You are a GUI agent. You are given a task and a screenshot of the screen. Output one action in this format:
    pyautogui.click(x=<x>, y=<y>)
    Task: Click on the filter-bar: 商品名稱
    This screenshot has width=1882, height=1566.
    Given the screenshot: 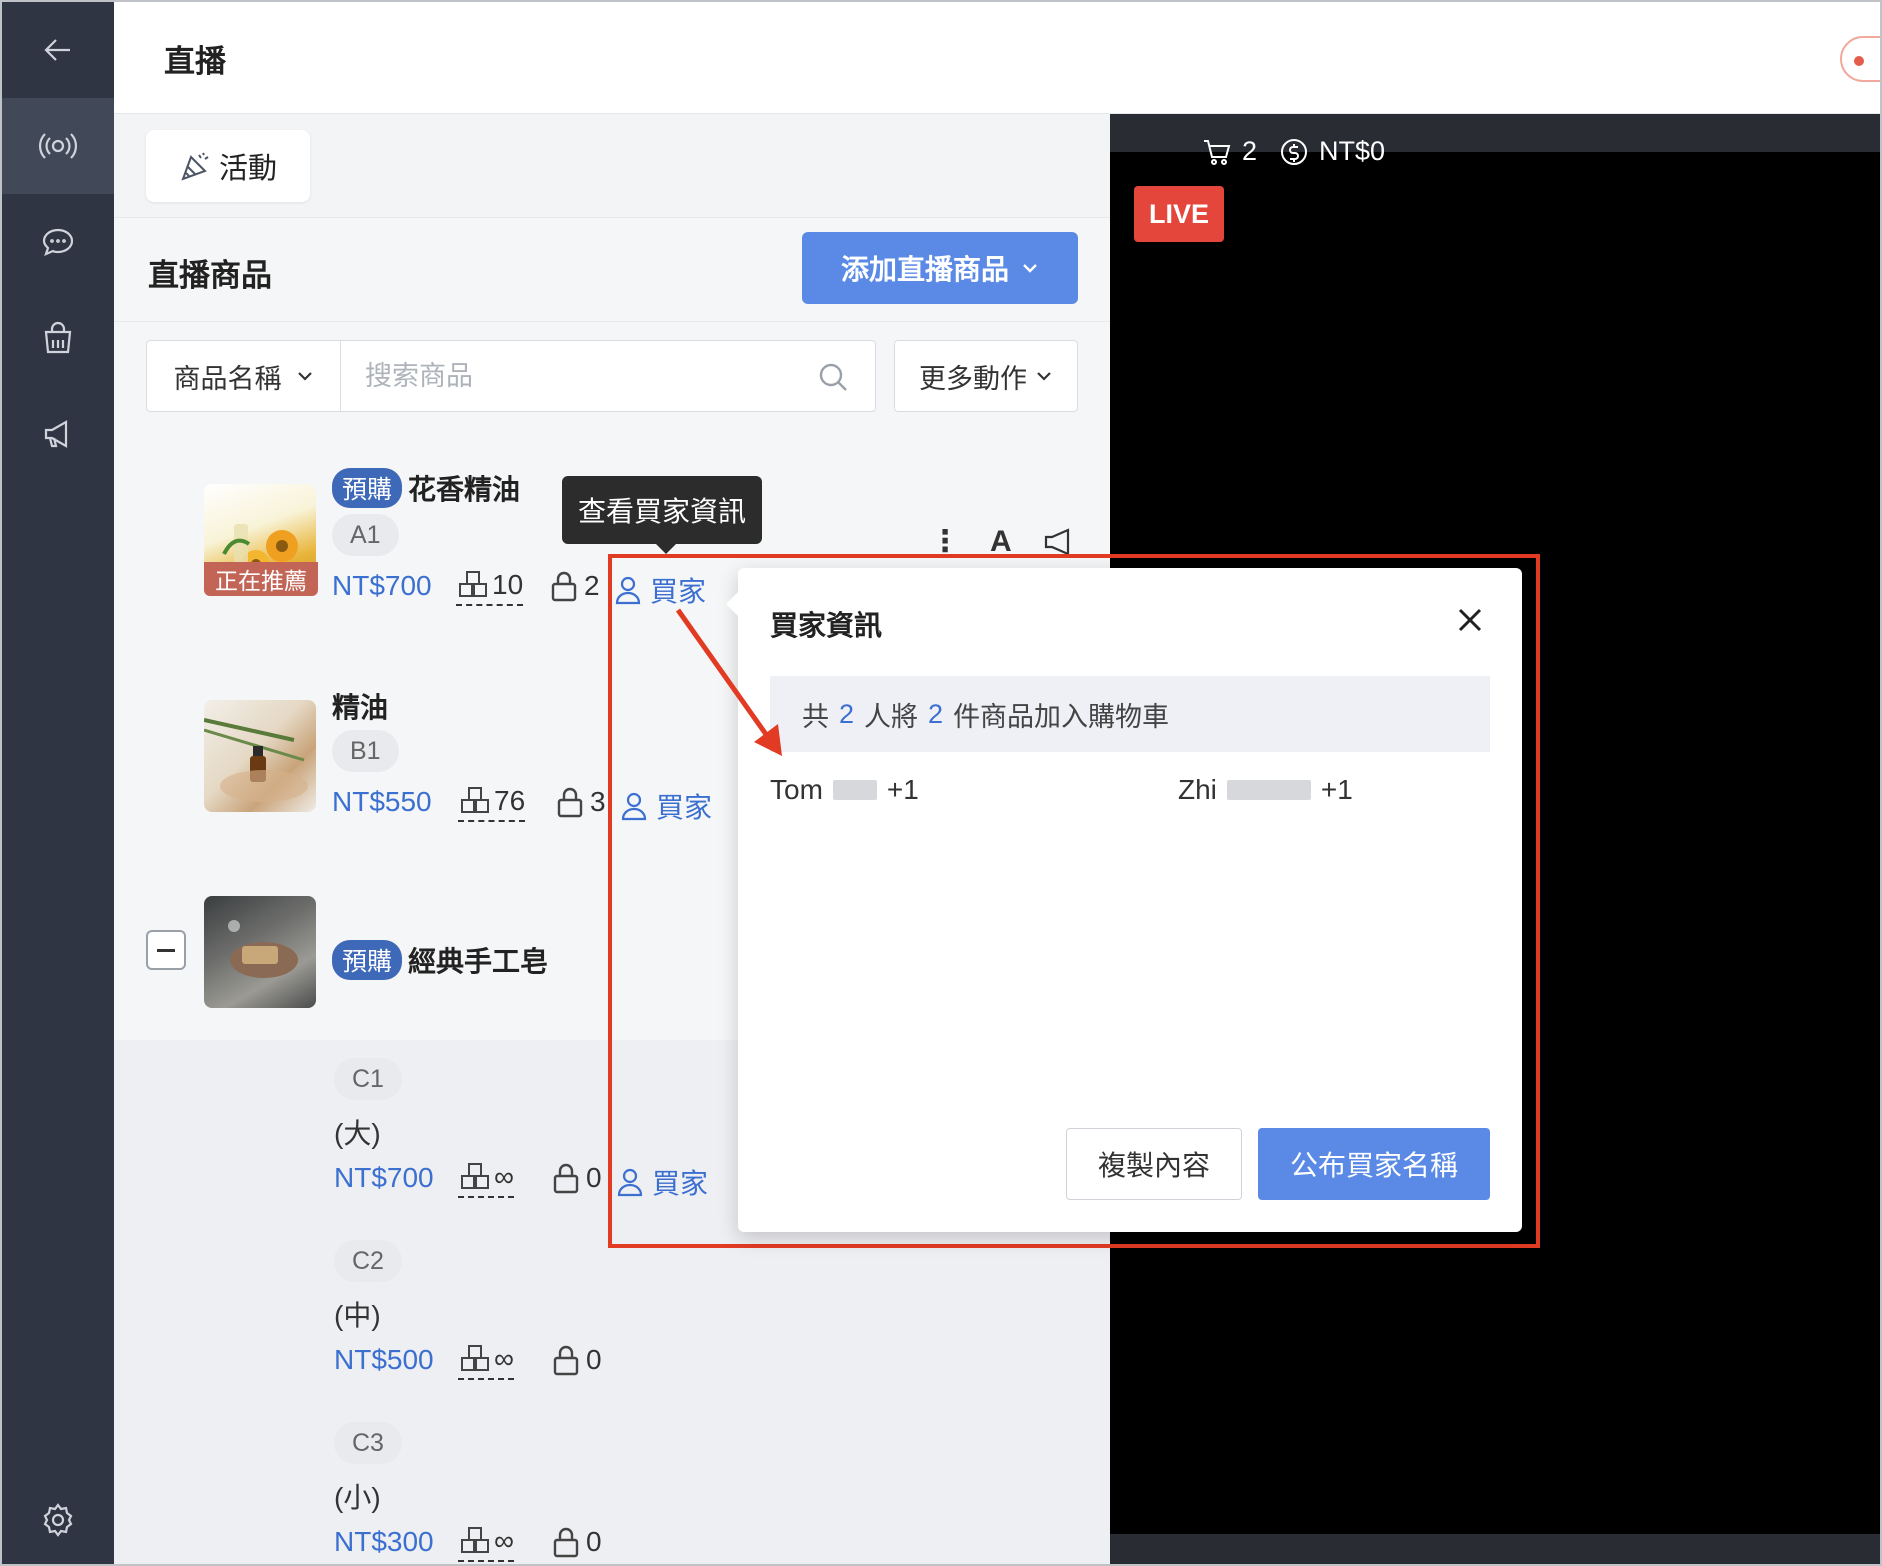 What is the action you would take?
    pyautogui.click(x=511, y=376)
    